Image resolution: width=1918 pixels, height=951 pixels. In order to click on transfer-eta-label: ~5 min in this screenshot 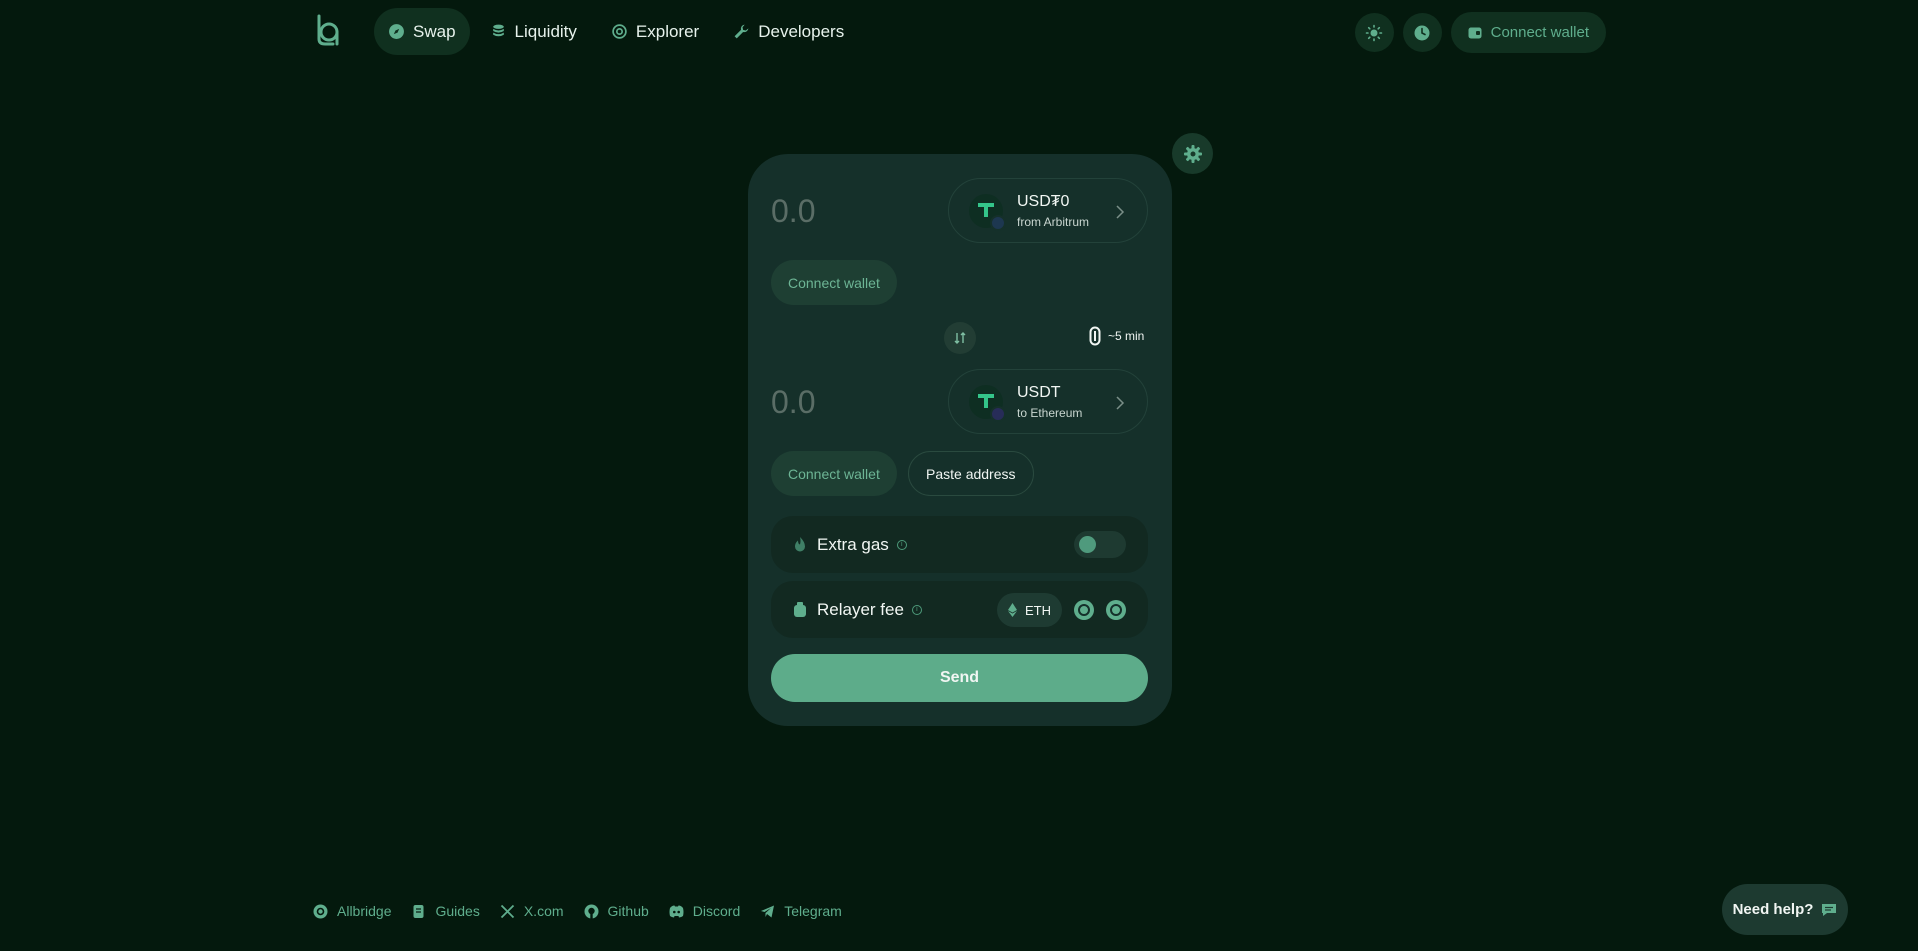, I will do `click(1126, 336)`.